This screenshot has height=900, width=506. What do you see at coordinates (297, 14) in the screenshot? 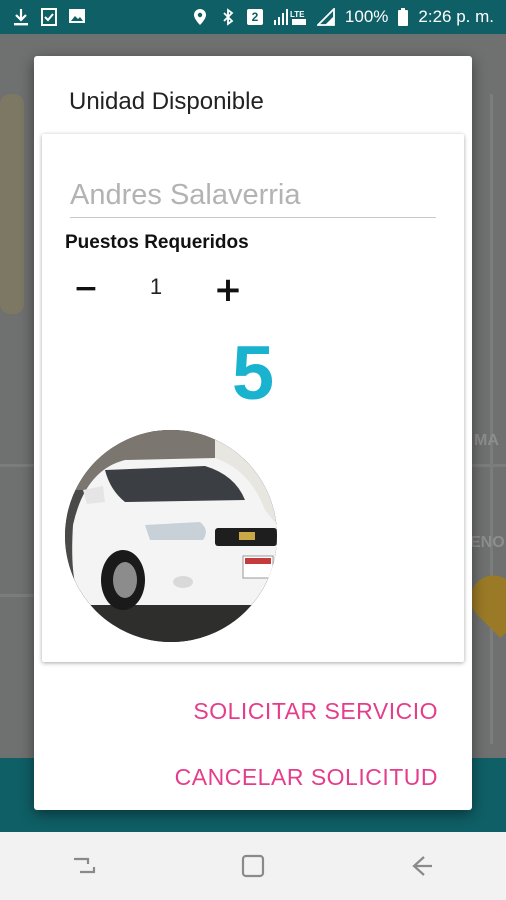
I see `network-type-label: LTE` at bounding box center [297, 14].